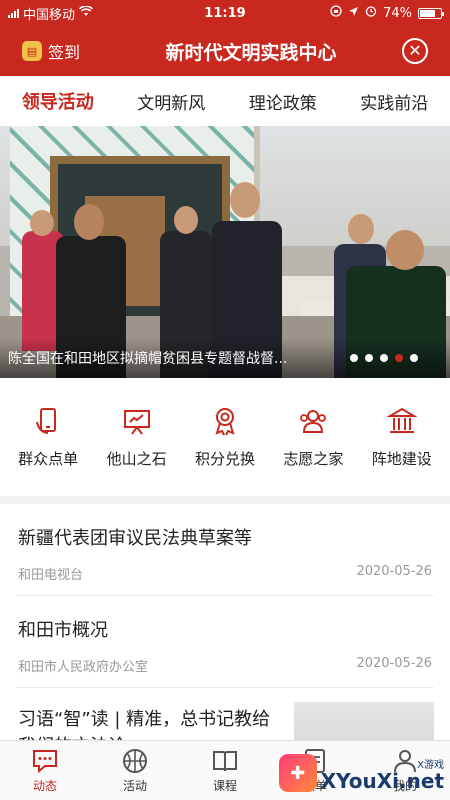 The width and height of the screenshot is (450, 800). Describe the element at coordinates (283, 101) in the screenshot. I see `tab-theory-policy: 理论政策` at that location.